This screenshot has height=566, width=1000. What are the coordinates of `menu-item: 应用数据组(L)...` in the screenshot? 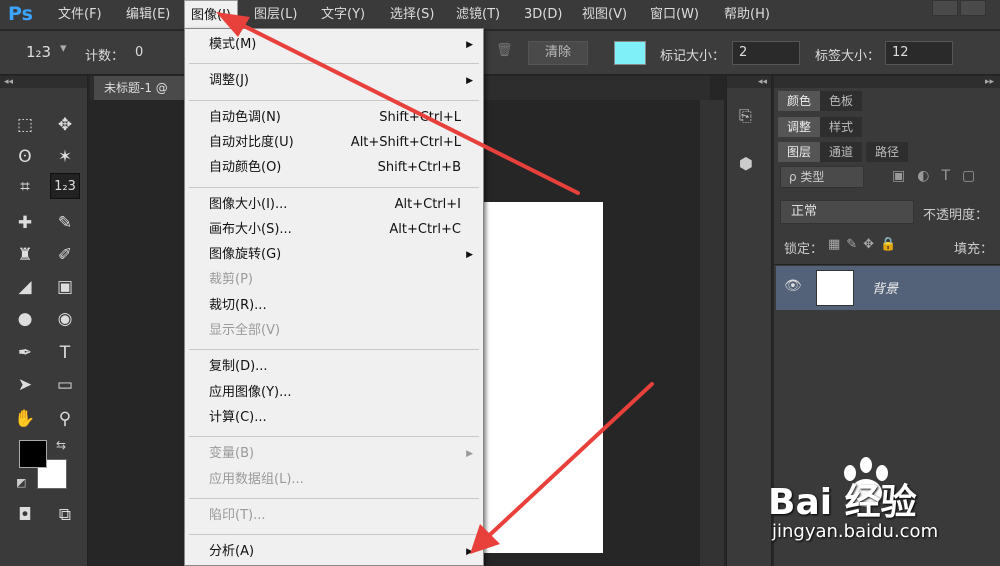 It's located at (334, 480).